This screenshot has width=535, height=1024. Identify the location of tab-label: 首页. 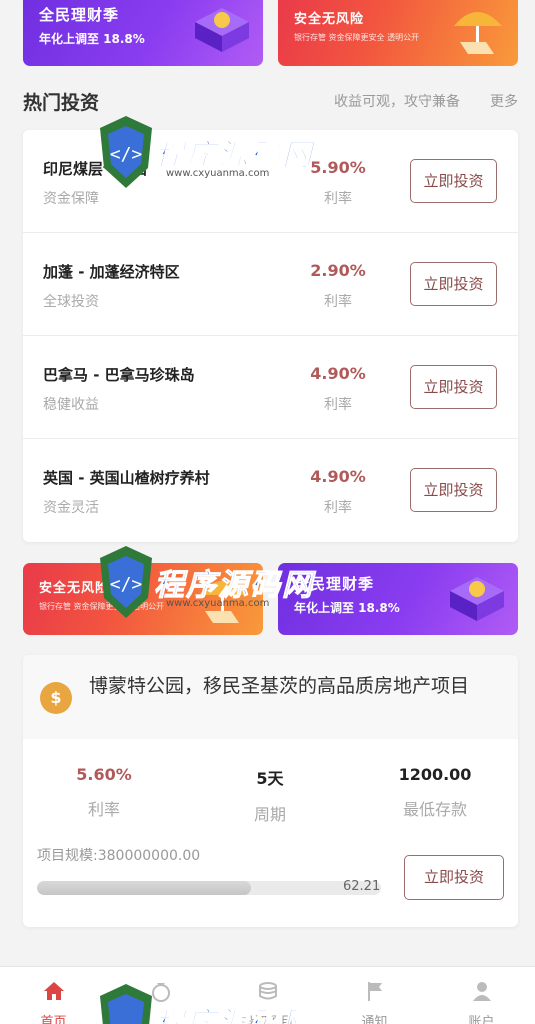
(53, 1019).